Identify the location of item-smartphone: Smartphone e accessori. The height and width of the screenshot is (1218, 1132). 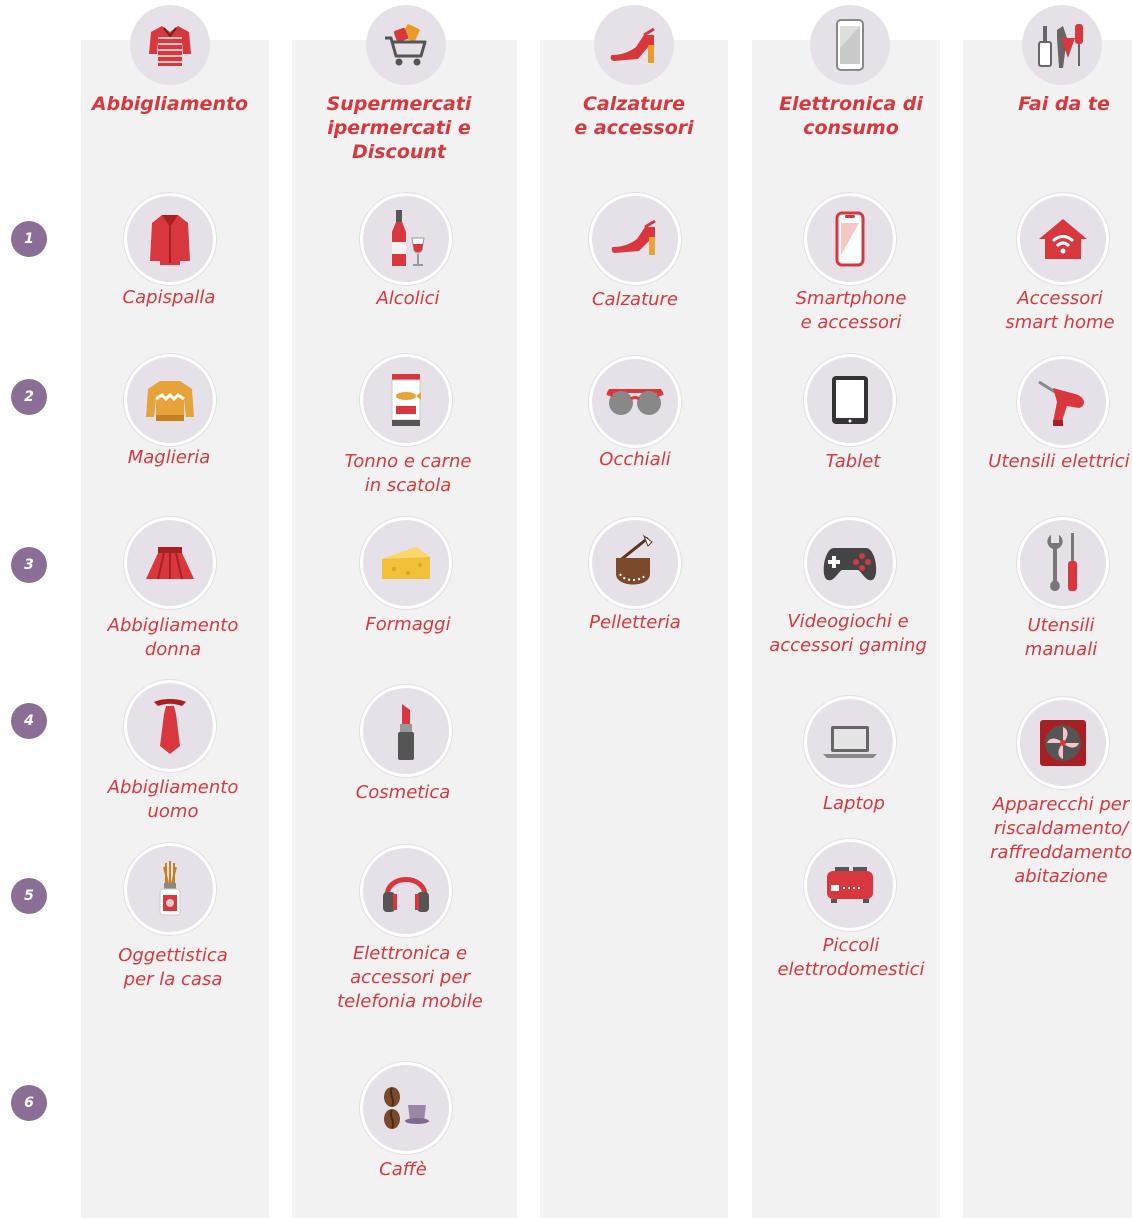
(851, 310).